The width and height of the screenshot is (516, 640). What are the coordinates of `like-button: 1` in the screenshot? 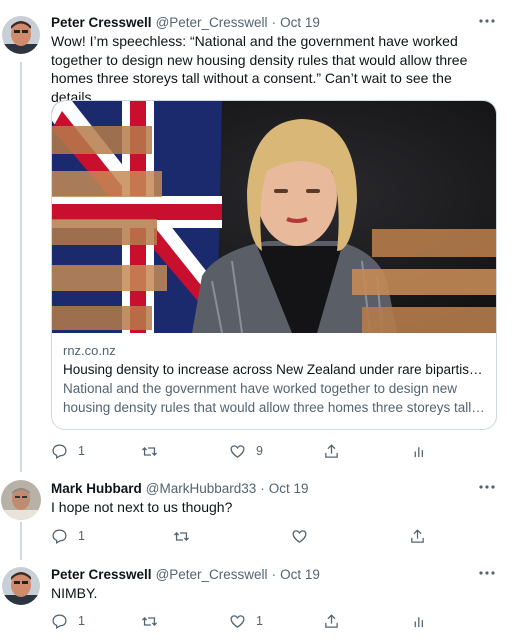 It's located at (246, 621).